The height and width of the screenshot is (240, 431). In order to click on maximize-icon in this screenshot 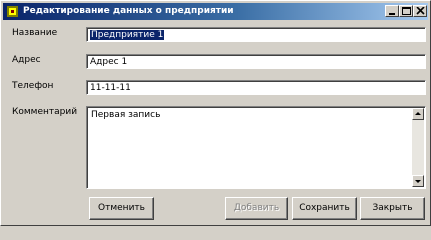, I will do `click(406, 11)`.